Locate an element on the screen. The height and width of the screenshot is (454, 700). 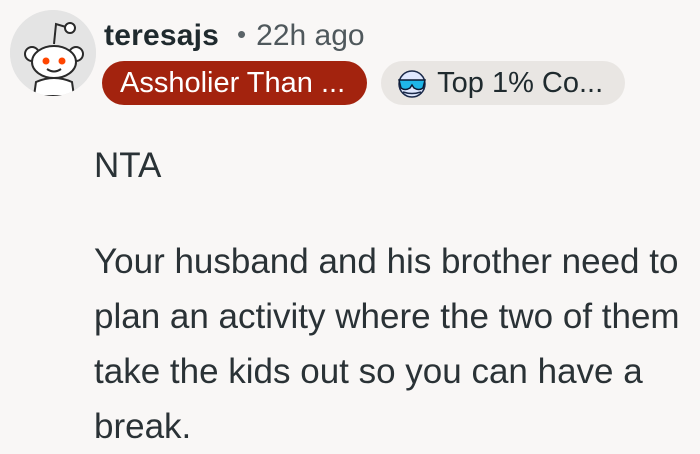
comment-paragraph: NTA is located at coordinates (128, 165).